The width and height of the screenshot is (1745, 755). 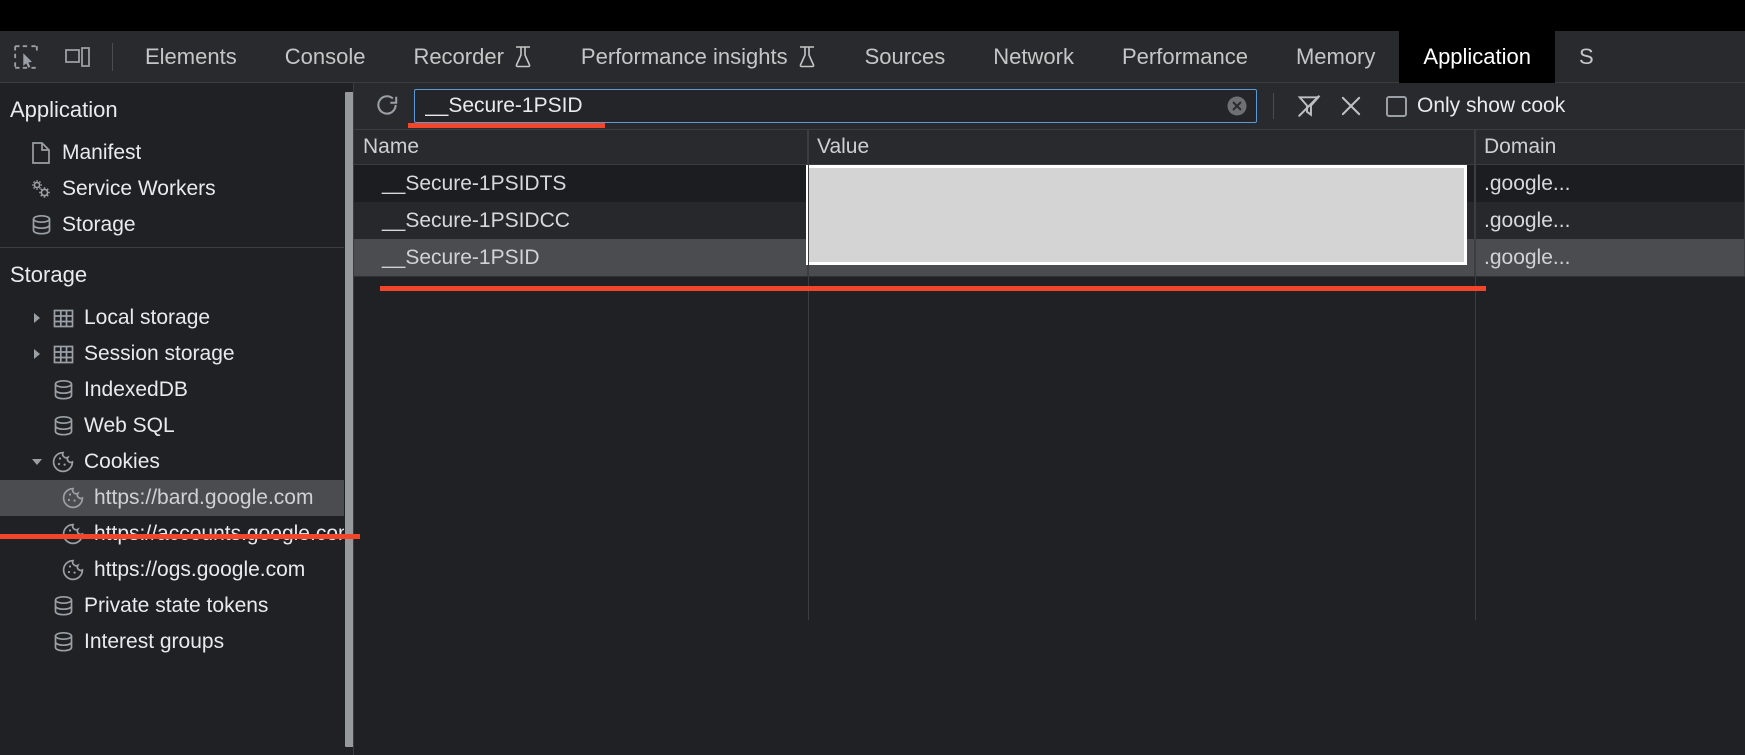 What do you see at coordinates (933, 288) in the screenshot?
I see `annotation-selected-row-underline` at bounding box center [933, 288].